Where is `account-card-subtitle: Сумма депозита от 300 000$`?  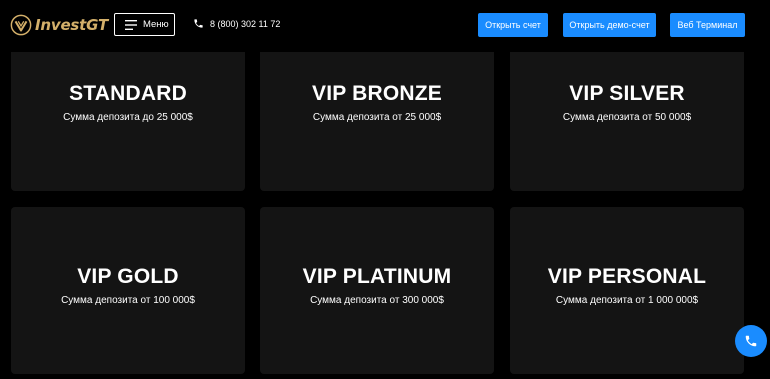 account-card-subtitle: Сумма депозита от 300 000$ is located at coordinates (377, 300).